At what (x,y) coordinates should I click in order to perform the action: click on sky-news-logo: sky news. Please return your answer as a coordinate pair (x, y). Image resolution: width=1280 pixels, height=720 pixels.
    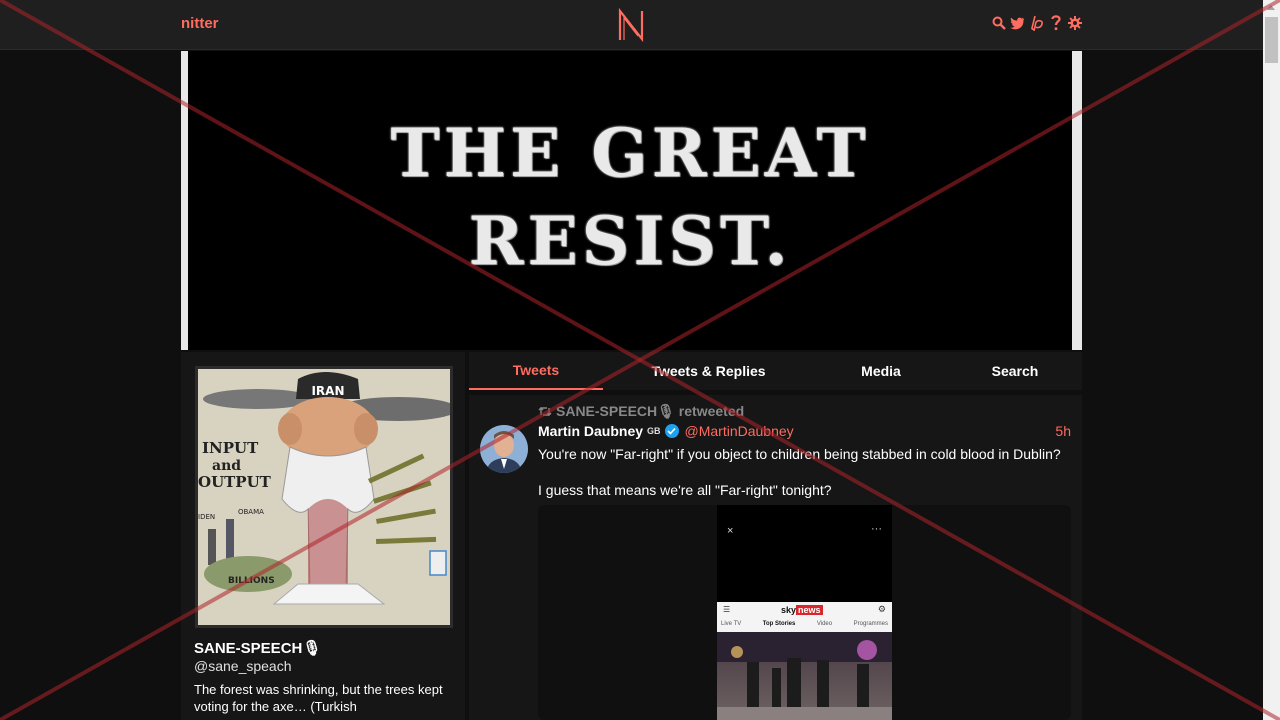
    Looking at the image, I should click on (802, 610).